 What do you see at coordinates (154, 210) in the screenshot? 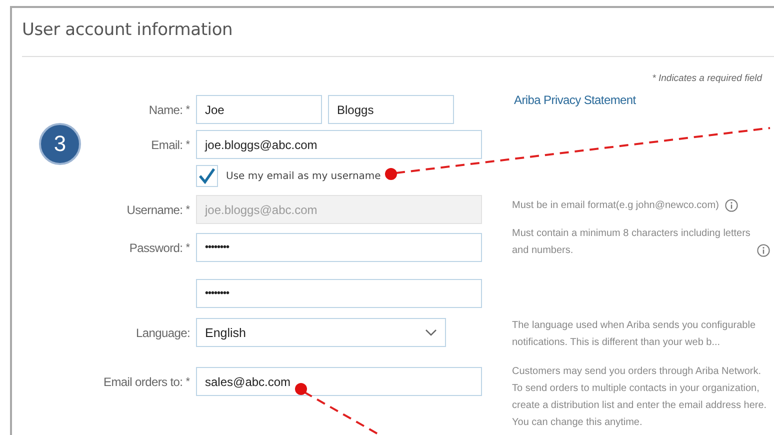
I see `field-label: Username:` at bounding box center [154, 210].